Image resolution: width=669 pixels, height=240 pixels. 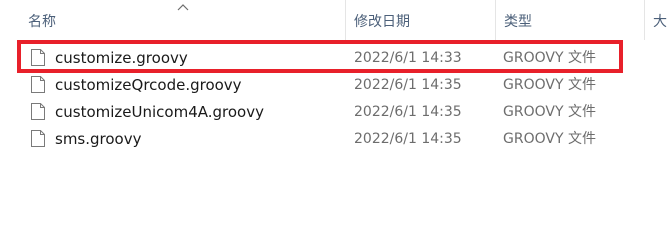 What do you see at coordinates (340, 137) in the screenshot?
I see `file-row: sms.groovy 2022/6/1 14:35 GROOVY 文件` at bounding box center [340, 137].